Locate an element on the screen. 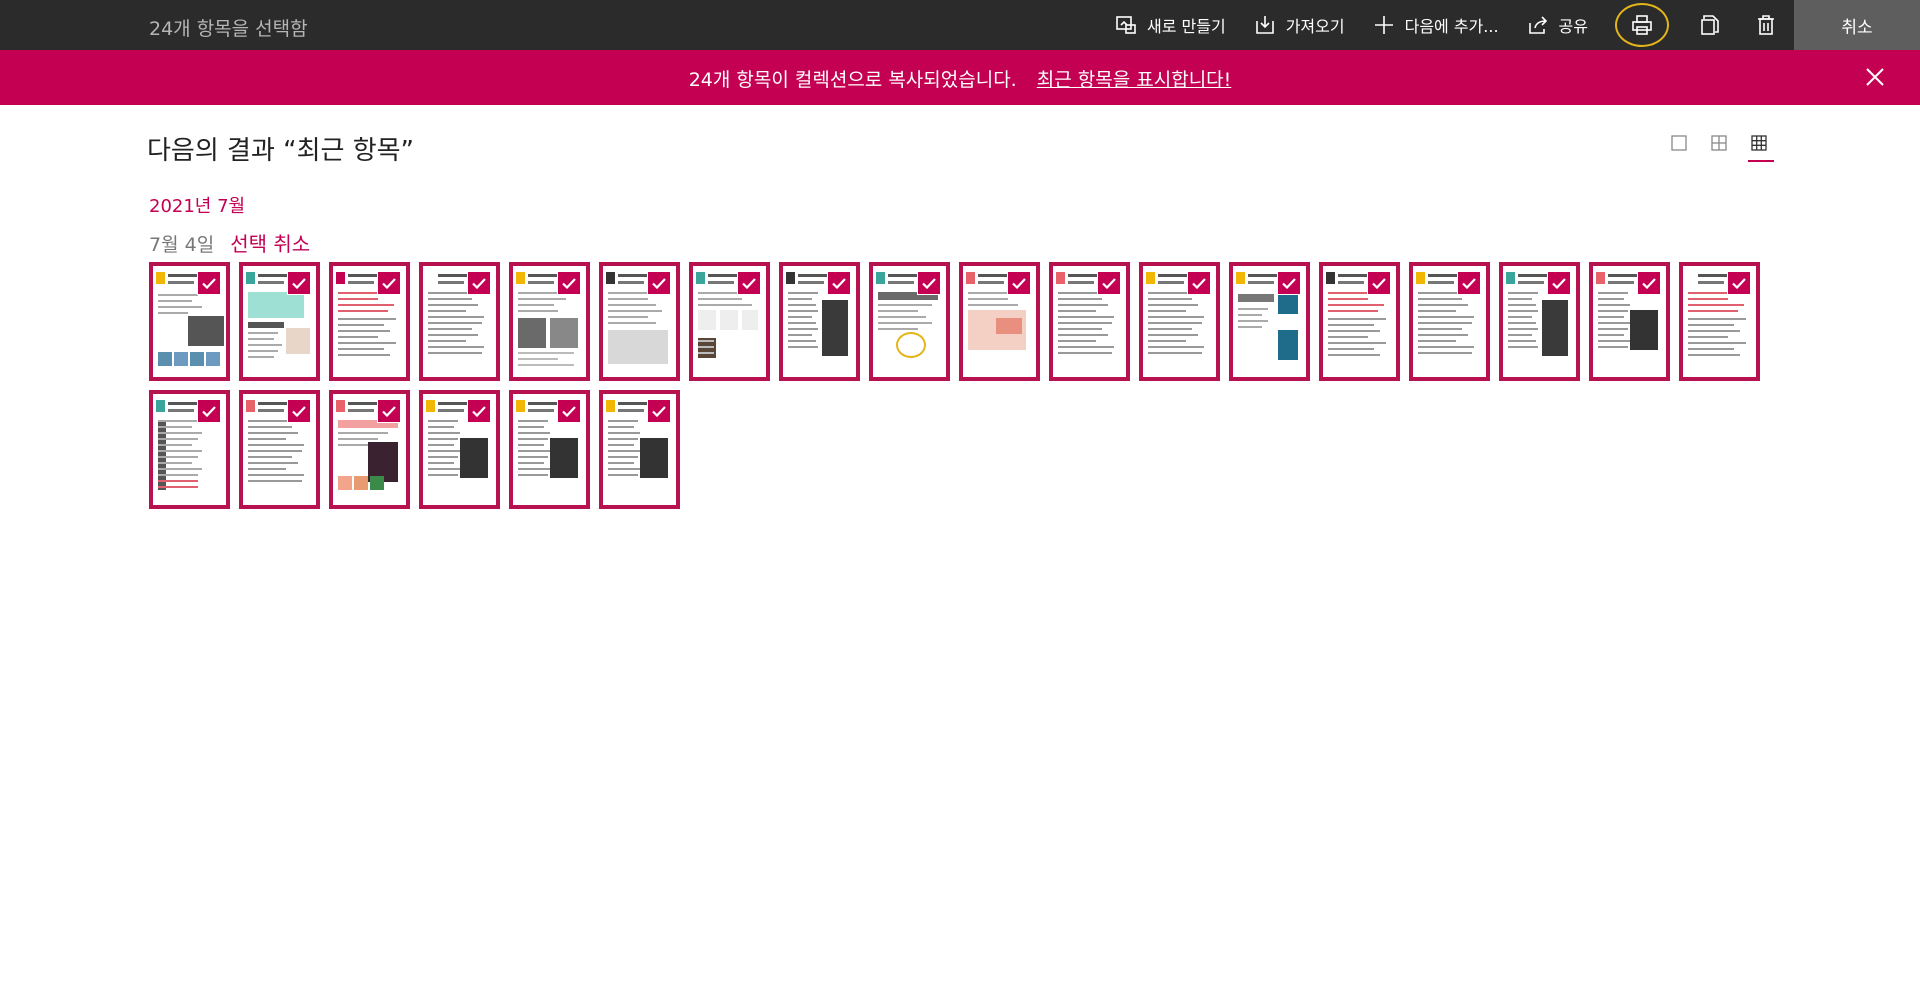 This screenshot has width=1920, height=990. small-grid-button is located at coordinates (1761, 148).